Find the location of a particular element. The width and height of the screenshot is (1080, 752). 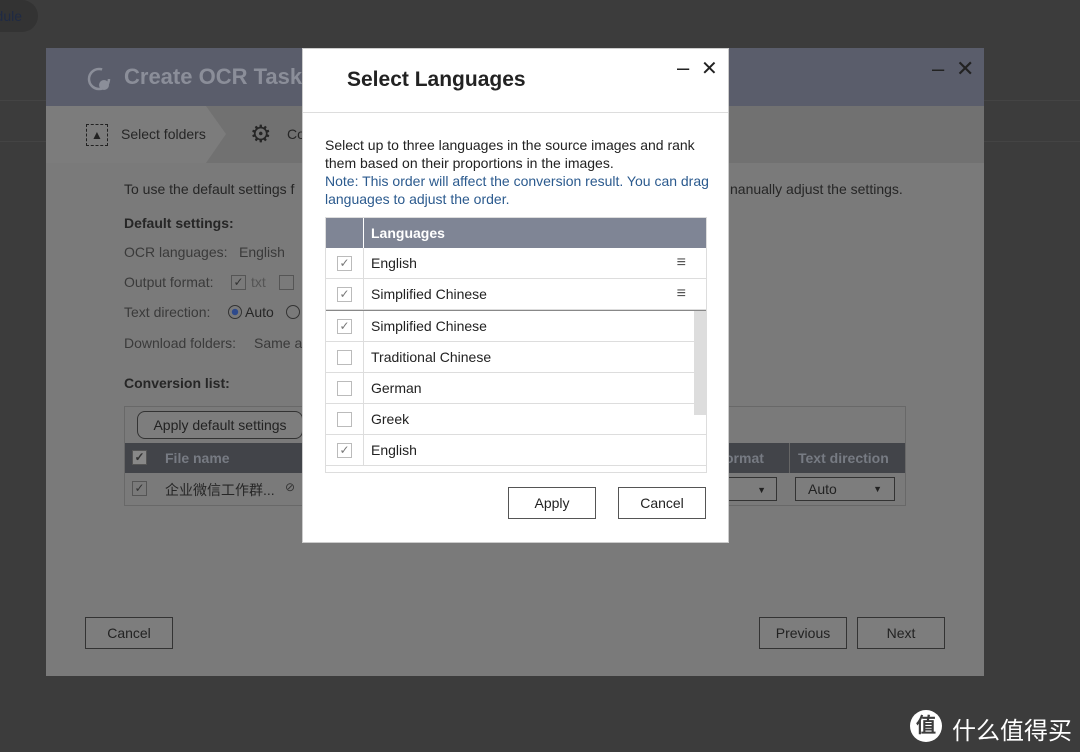

column-languages: Languages is located at coordinates (408, 233).